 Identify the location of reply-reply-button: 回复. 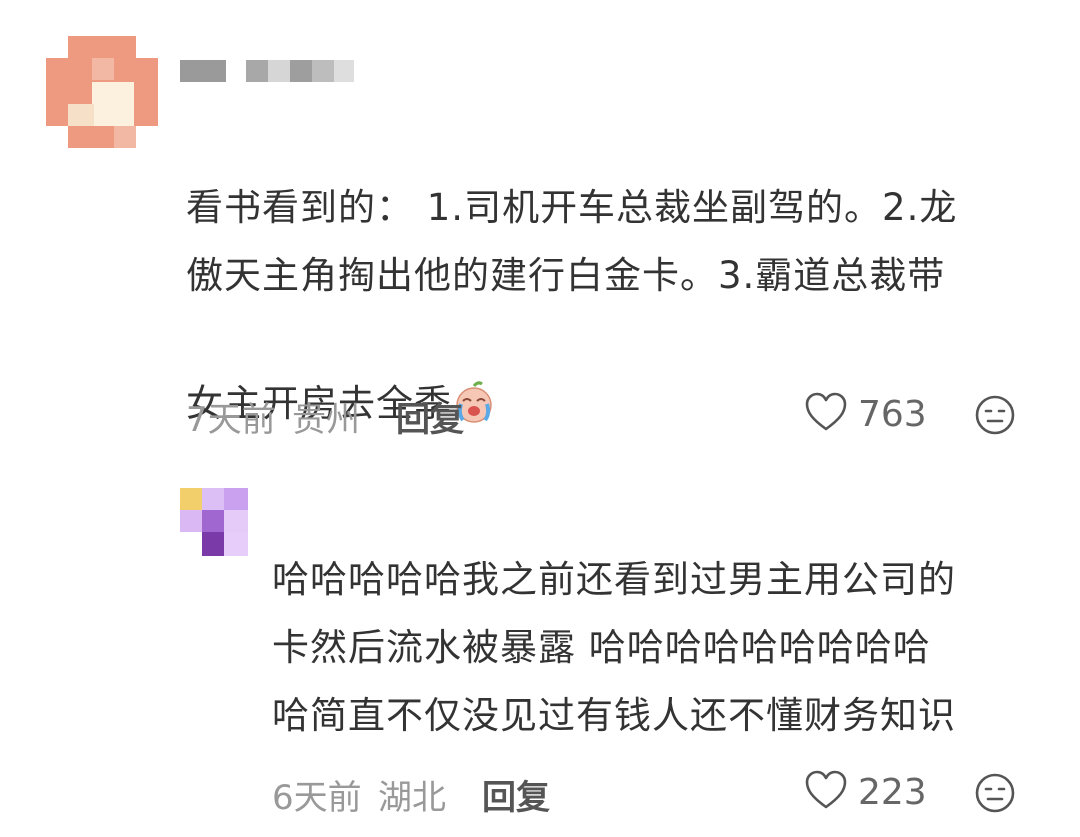
(516, 794).